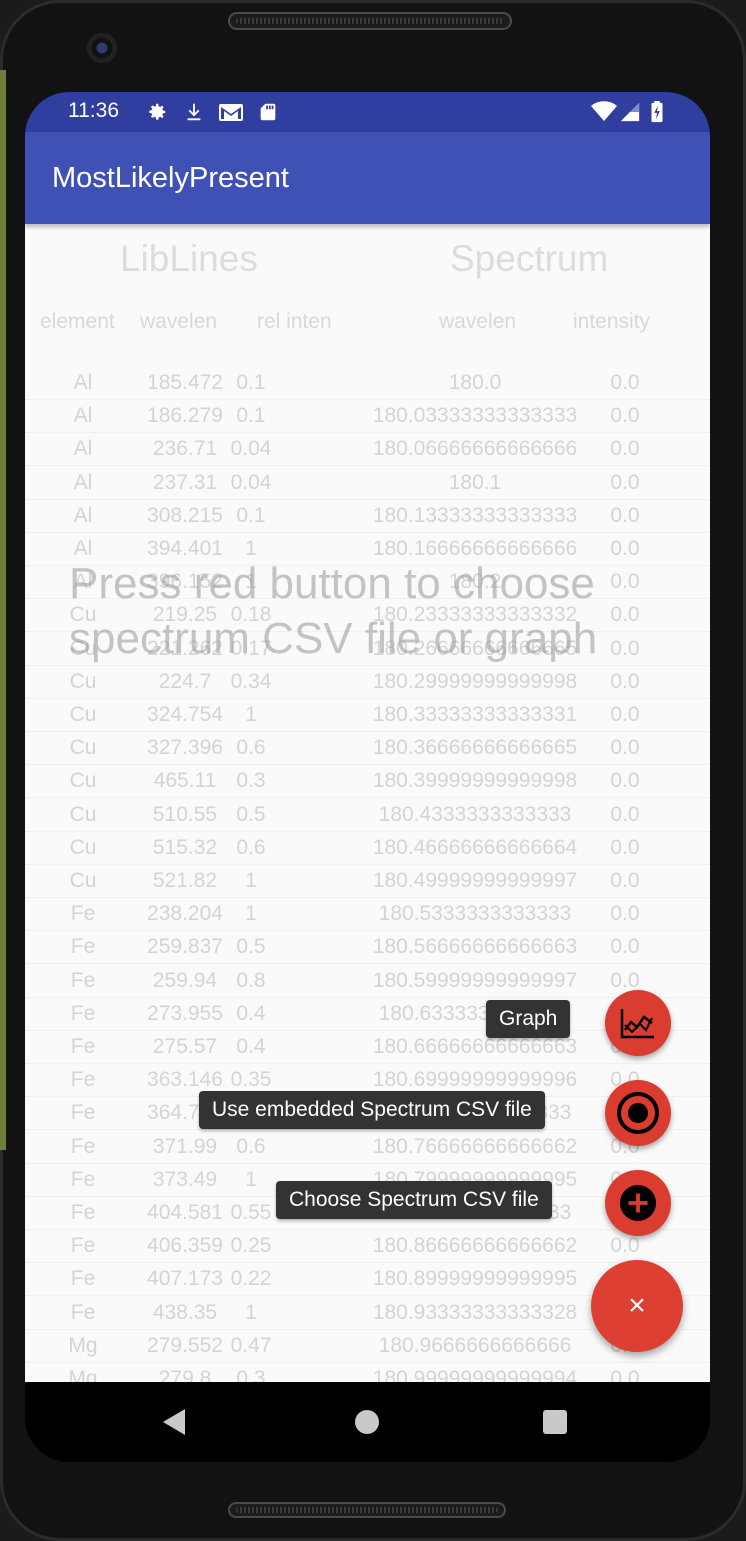 This screenshot has height=1541, width=746. I want to click on table-cell-element: Mg, so click(83, 1345).